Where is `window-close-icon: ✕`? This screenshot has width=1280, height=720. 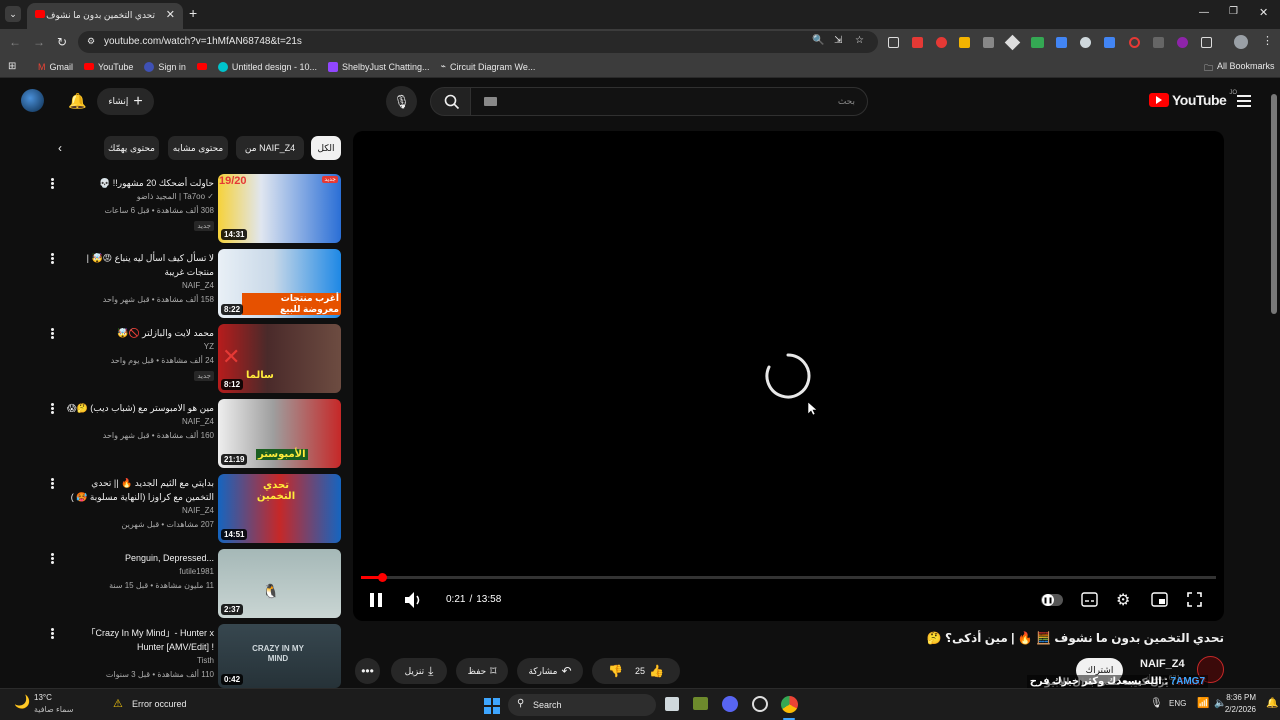
window-close-icon: ✕ is located at coordinates (1263, 12).